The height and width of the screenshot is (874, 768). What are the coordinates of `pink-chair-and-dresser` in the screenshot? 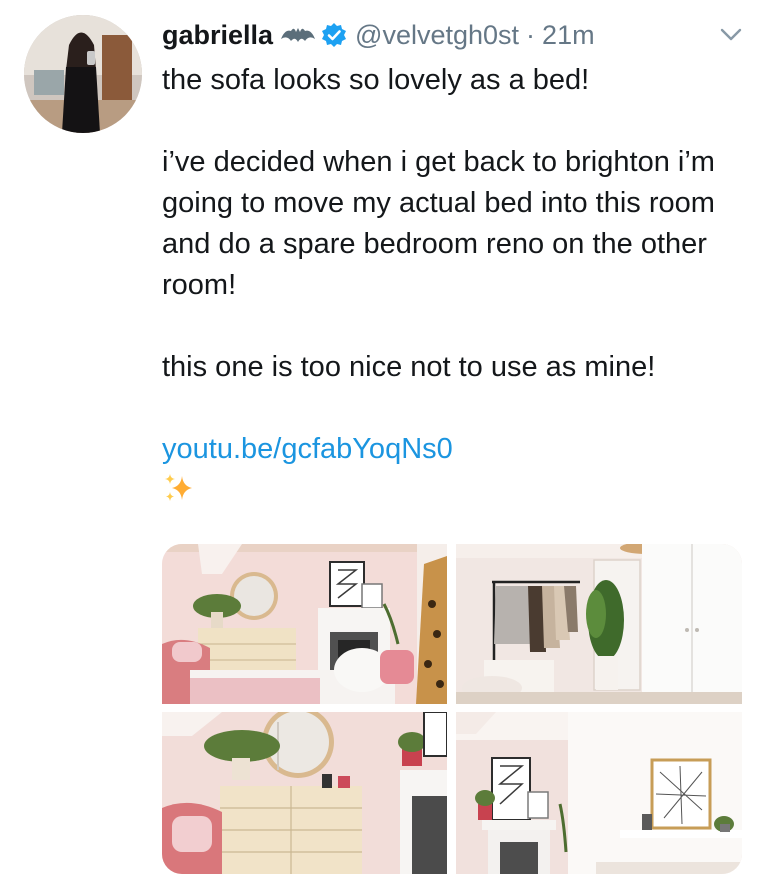 It's located at (304, 793).